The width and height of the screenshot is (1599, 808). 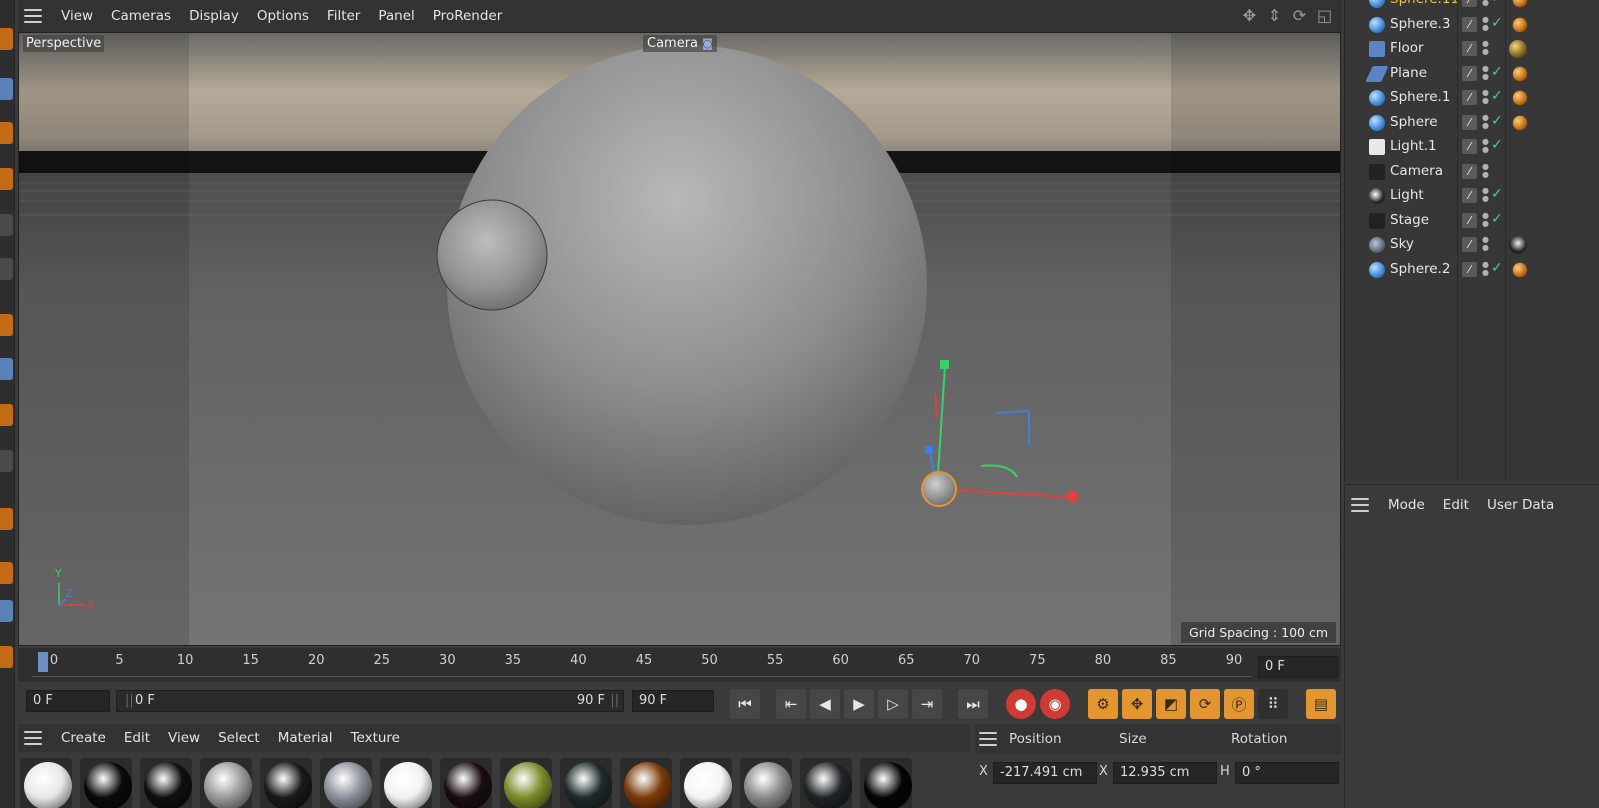 I want to click on next-frame-button: ▷, so click(x=893, y=704).